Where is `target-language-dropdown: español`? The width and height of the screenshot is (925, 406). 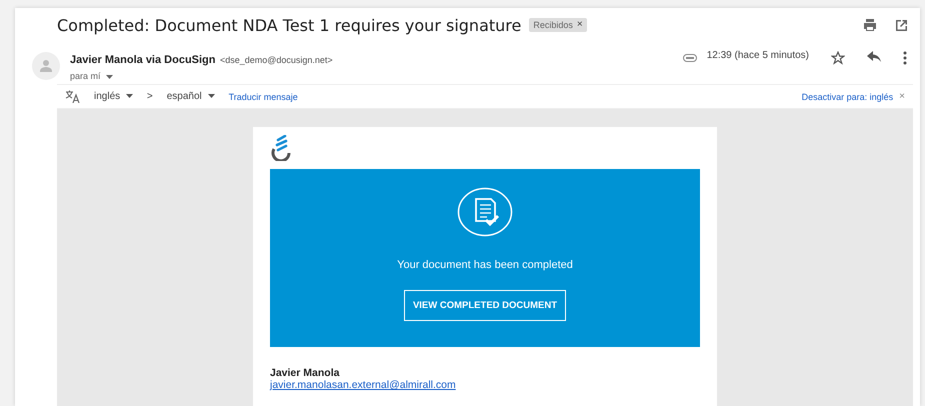 target-language-dropdown: español is located at coordinates (190, 96).